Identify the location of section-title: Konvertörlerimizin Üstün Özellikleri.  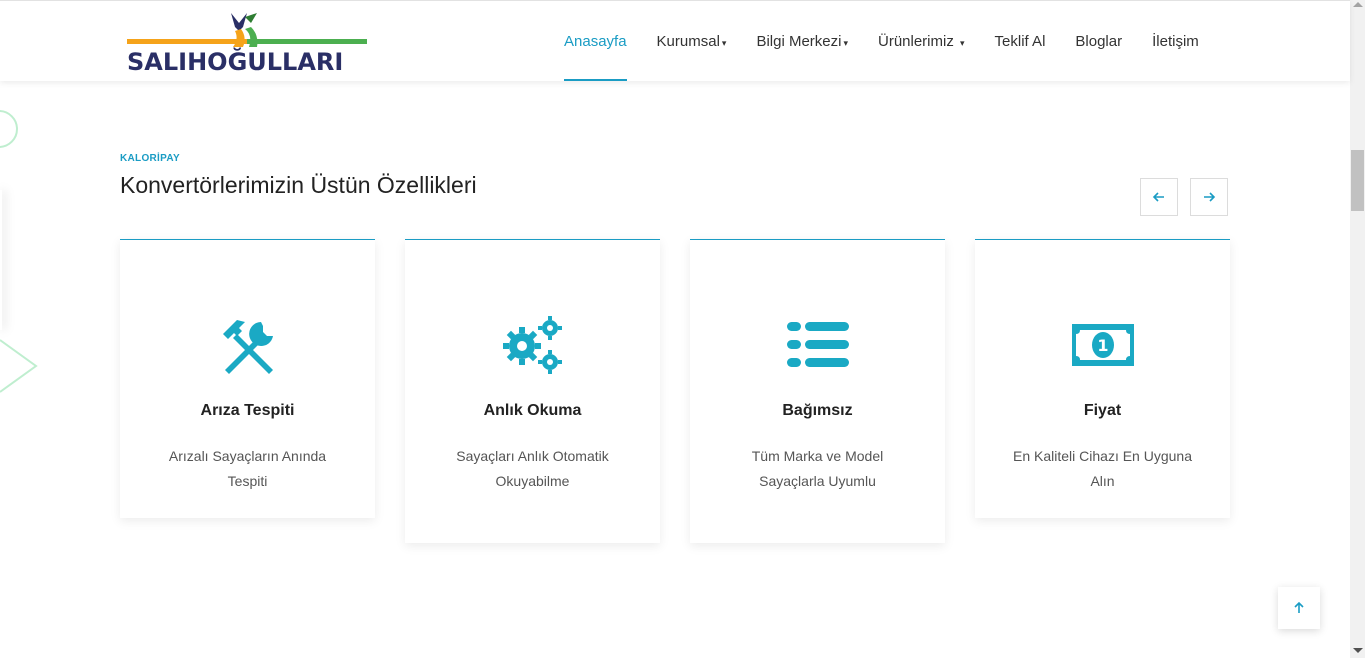
(298, 185).